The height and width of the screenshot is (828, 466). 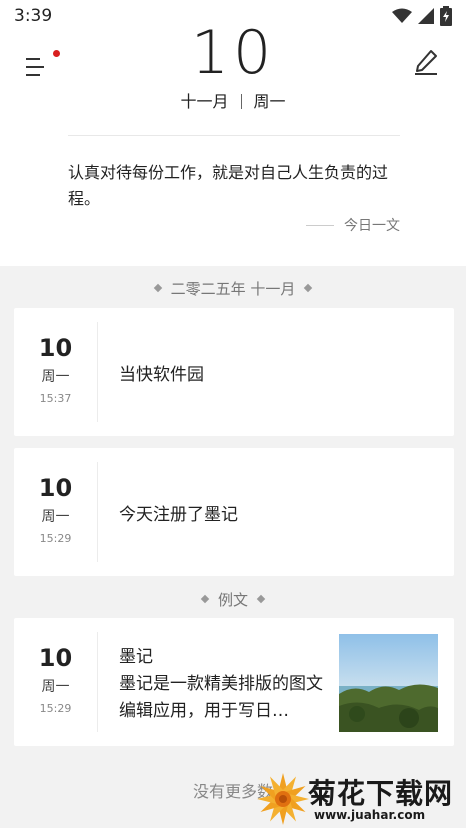 What do you see at coordinates (381, 793) in the screenshot?
I see `watermark-brand: 菊花下载网` at bounding box center [381, 793].